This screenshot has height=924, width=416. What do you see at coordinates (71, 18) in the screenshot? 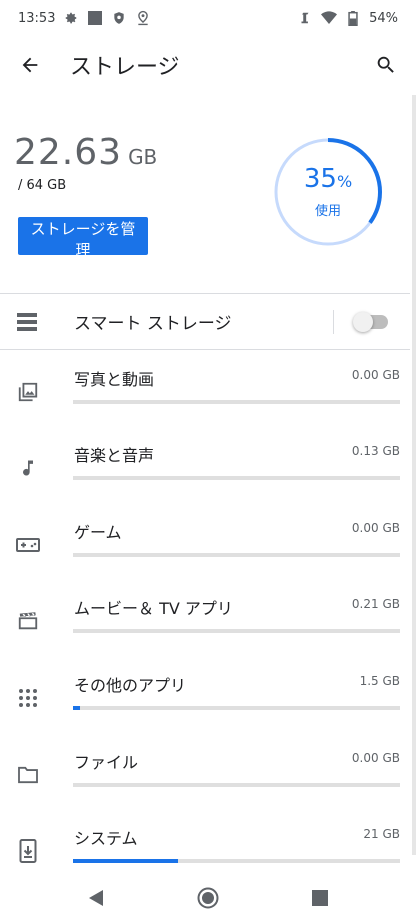
I see `gear-icon` at bounding box center [71, 18].